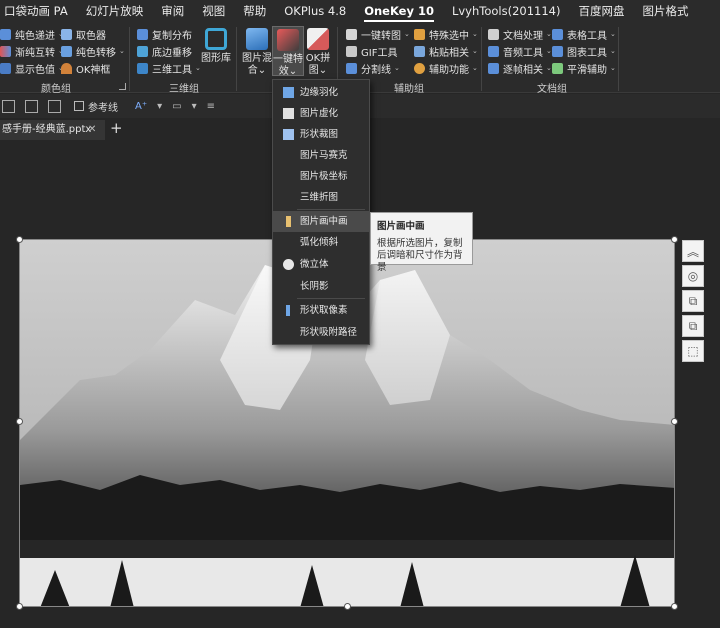  Describe the element at coordinates (587, 70) in the screenshot. I see `button-label: 平滑辅助` at that location.